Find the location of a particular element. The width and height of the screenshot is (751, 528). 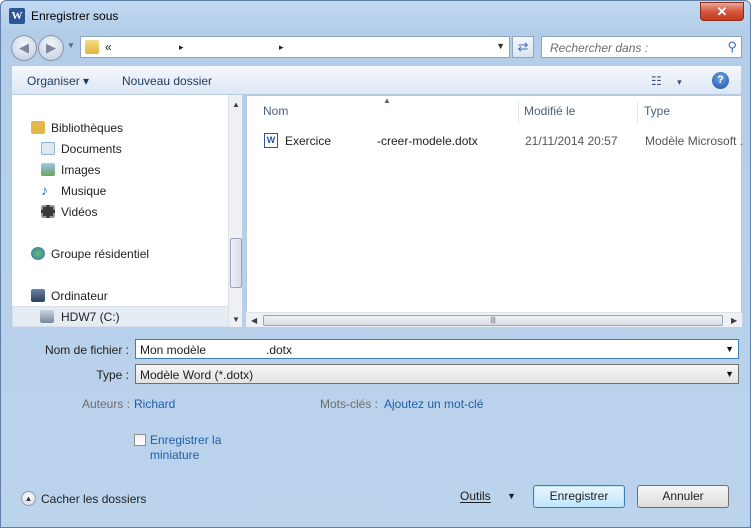

column-header-modified: Modifié le is located at coordinates (579, 113).